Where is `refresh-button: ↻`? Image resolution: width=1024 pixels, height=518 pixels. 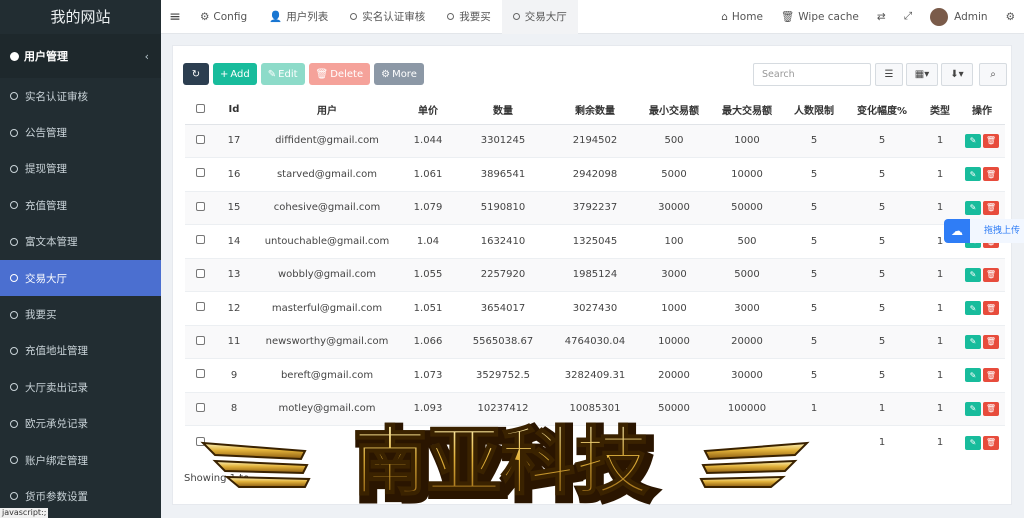
refresh-button: ↻ is located at coordinates (196, 74).